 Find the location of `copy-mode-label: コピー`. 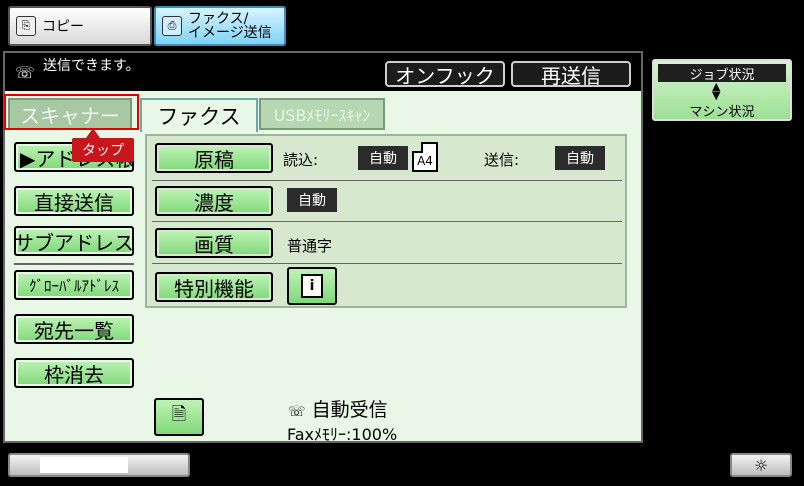

copy-mode-label: コピー is located at coordinates (63, 27).